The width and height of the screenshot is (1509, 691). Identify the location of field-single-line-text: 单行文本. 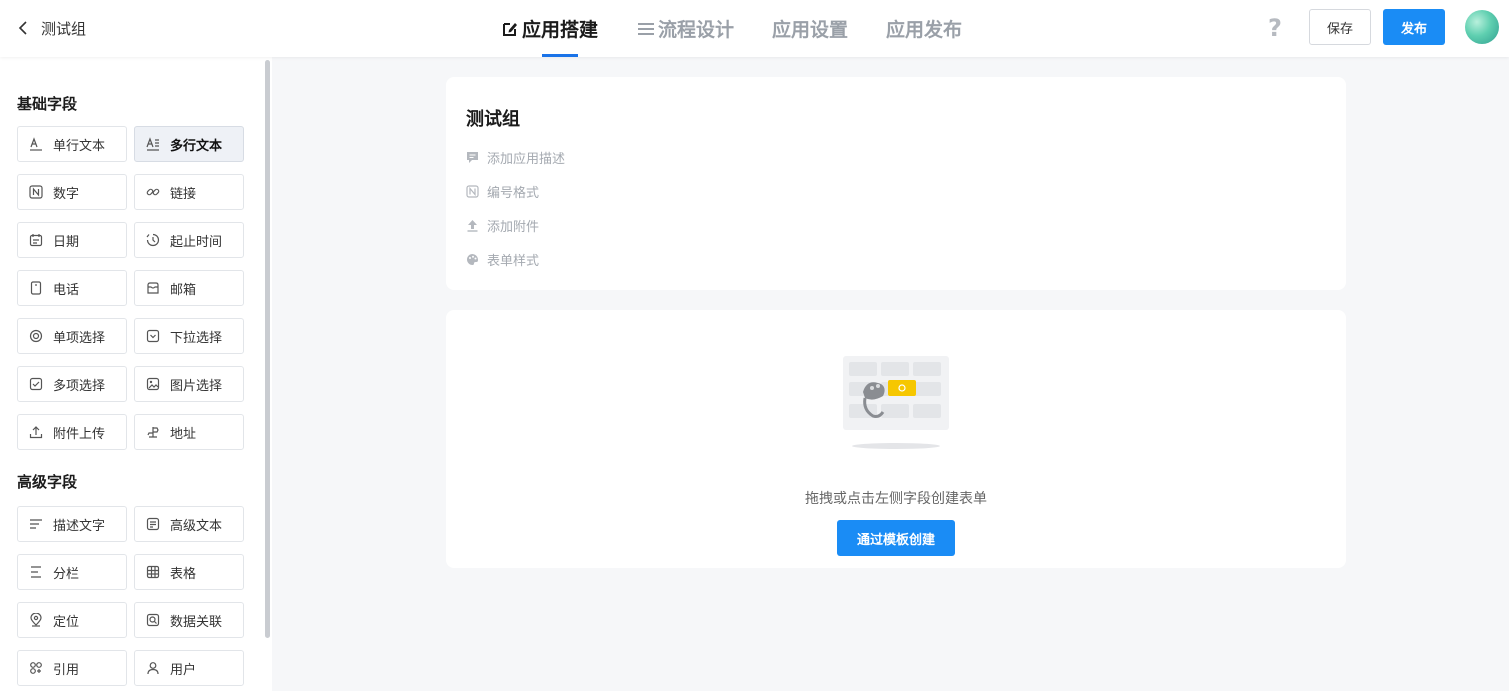
(72, 144).